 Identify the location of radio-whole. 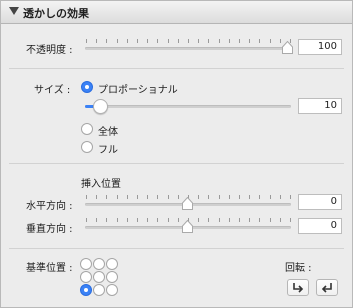
(87, 129).